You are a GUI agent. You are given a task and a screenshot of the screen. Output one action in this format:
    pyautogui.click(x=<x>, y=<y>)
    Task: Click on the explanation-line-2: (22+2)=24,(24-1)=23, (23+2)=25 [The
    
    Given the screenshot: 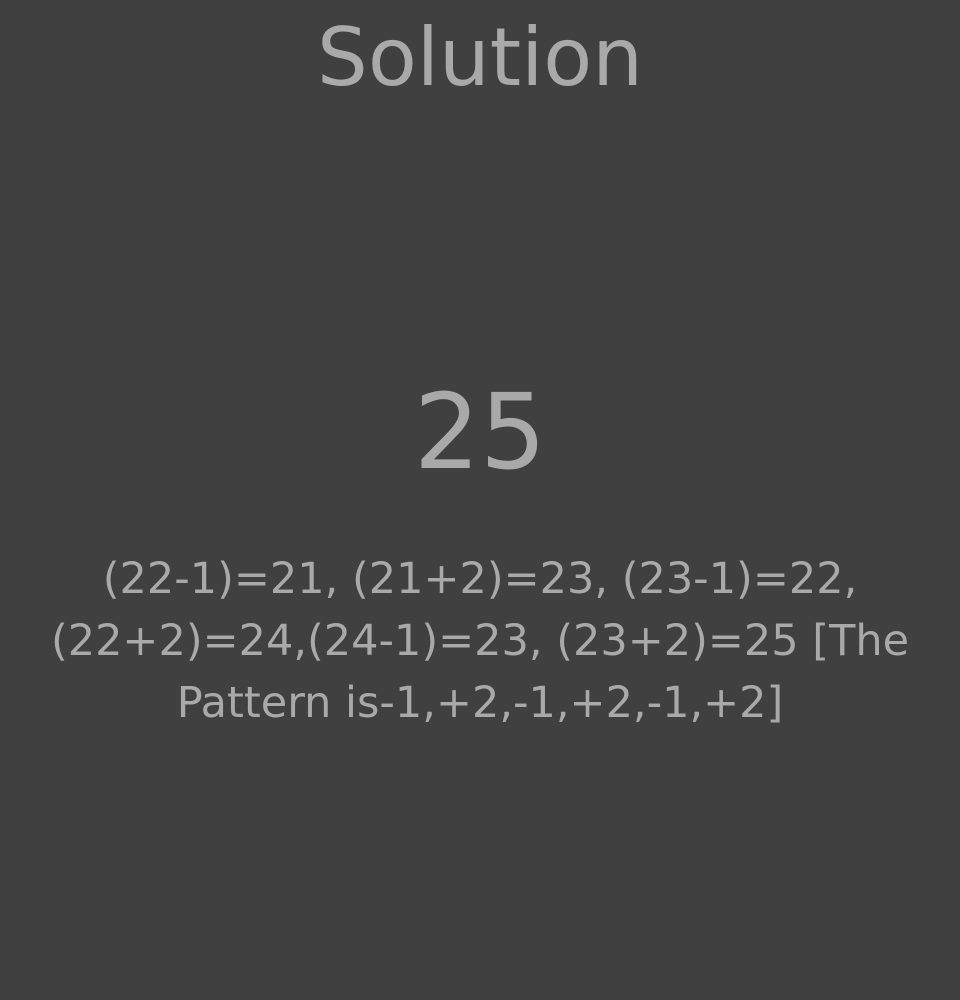 What is the action you would take?
    pyautogui.click(x=480, y=641)
    